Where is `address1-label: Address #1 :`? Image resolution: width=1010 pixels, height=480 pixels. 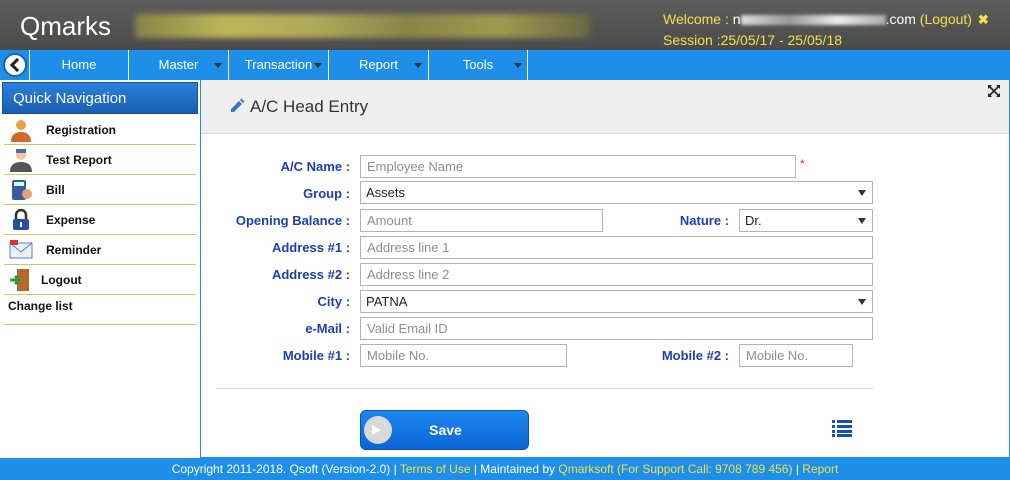
address1-label: Address #1 : is located at coordinates (310, 247).